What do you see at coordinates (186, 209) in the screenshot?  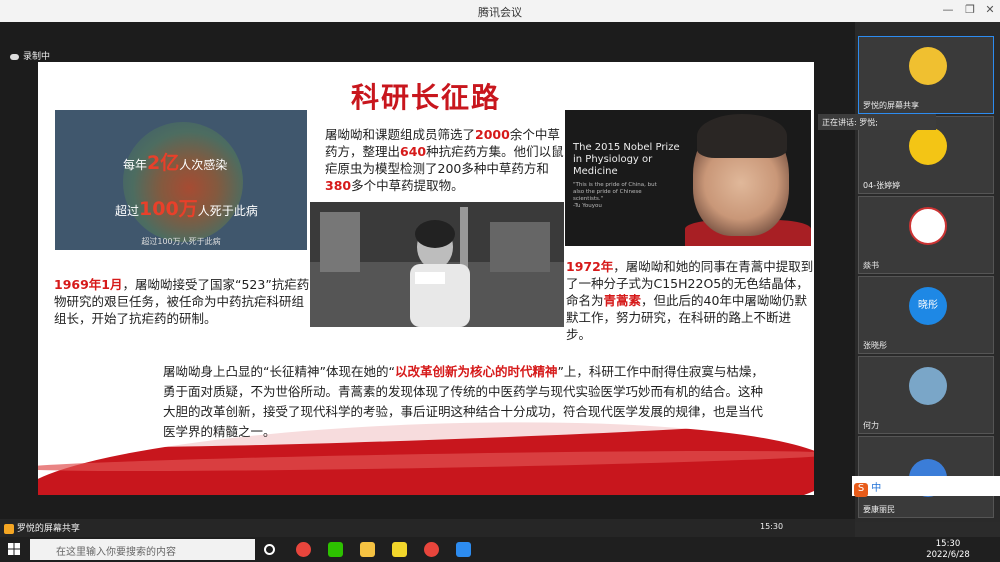 I see `malaria-line2: 超过100万人死于此病` at bounding box center [186, 209].